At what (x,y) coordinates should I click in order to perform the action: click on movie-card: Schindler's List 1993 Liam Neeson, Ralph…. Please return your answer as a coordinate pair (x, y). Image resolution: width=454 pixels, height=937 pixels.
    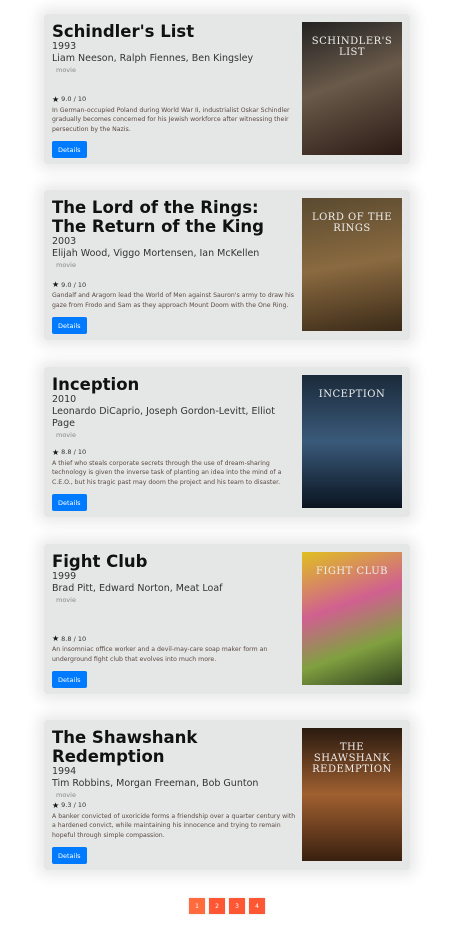
    Looking at the image, I should click on (227, 89).